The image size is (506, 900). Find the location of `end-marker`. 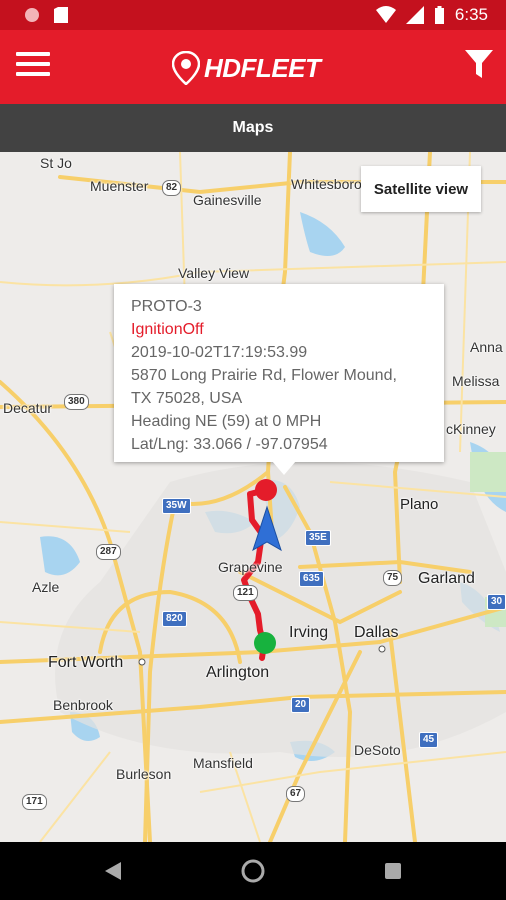

end-marker is located at coordinates (266, 490).